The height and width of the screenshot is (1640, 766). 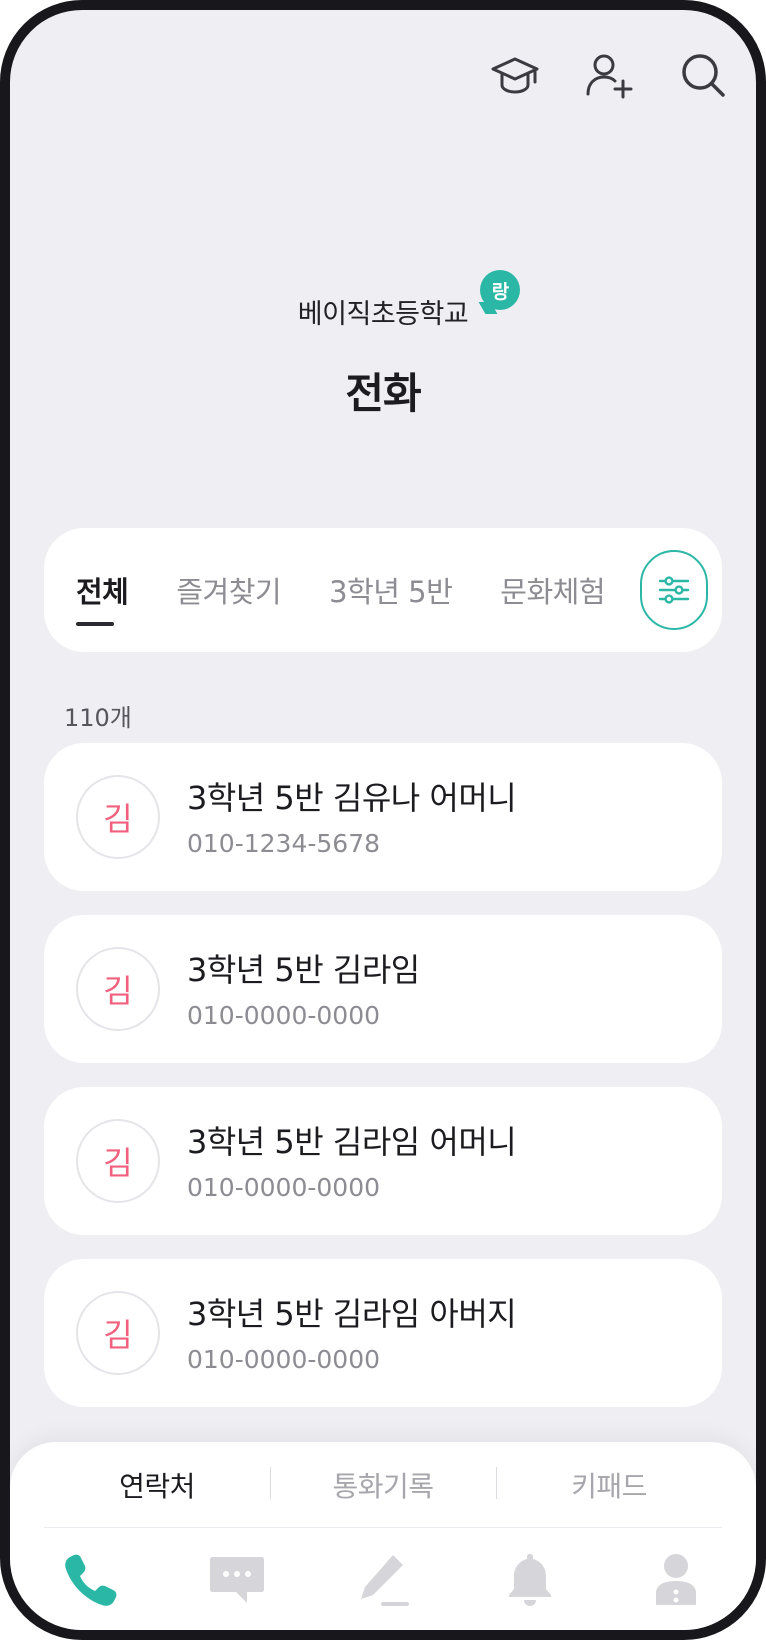 What do you see at coordinates (228, 590) in the screenshot?
I see `tab-favorites: 즐겨찾기` at bounding box center [228, 590].